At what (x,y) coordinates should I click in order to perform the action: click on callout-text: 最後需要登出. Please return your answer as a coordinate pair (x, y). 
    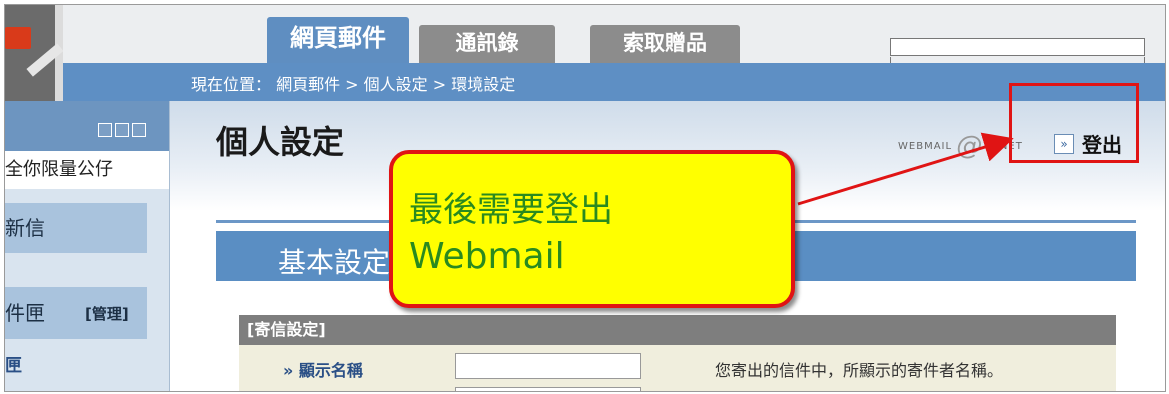
    Looking at the image, I should click on (511, 210).